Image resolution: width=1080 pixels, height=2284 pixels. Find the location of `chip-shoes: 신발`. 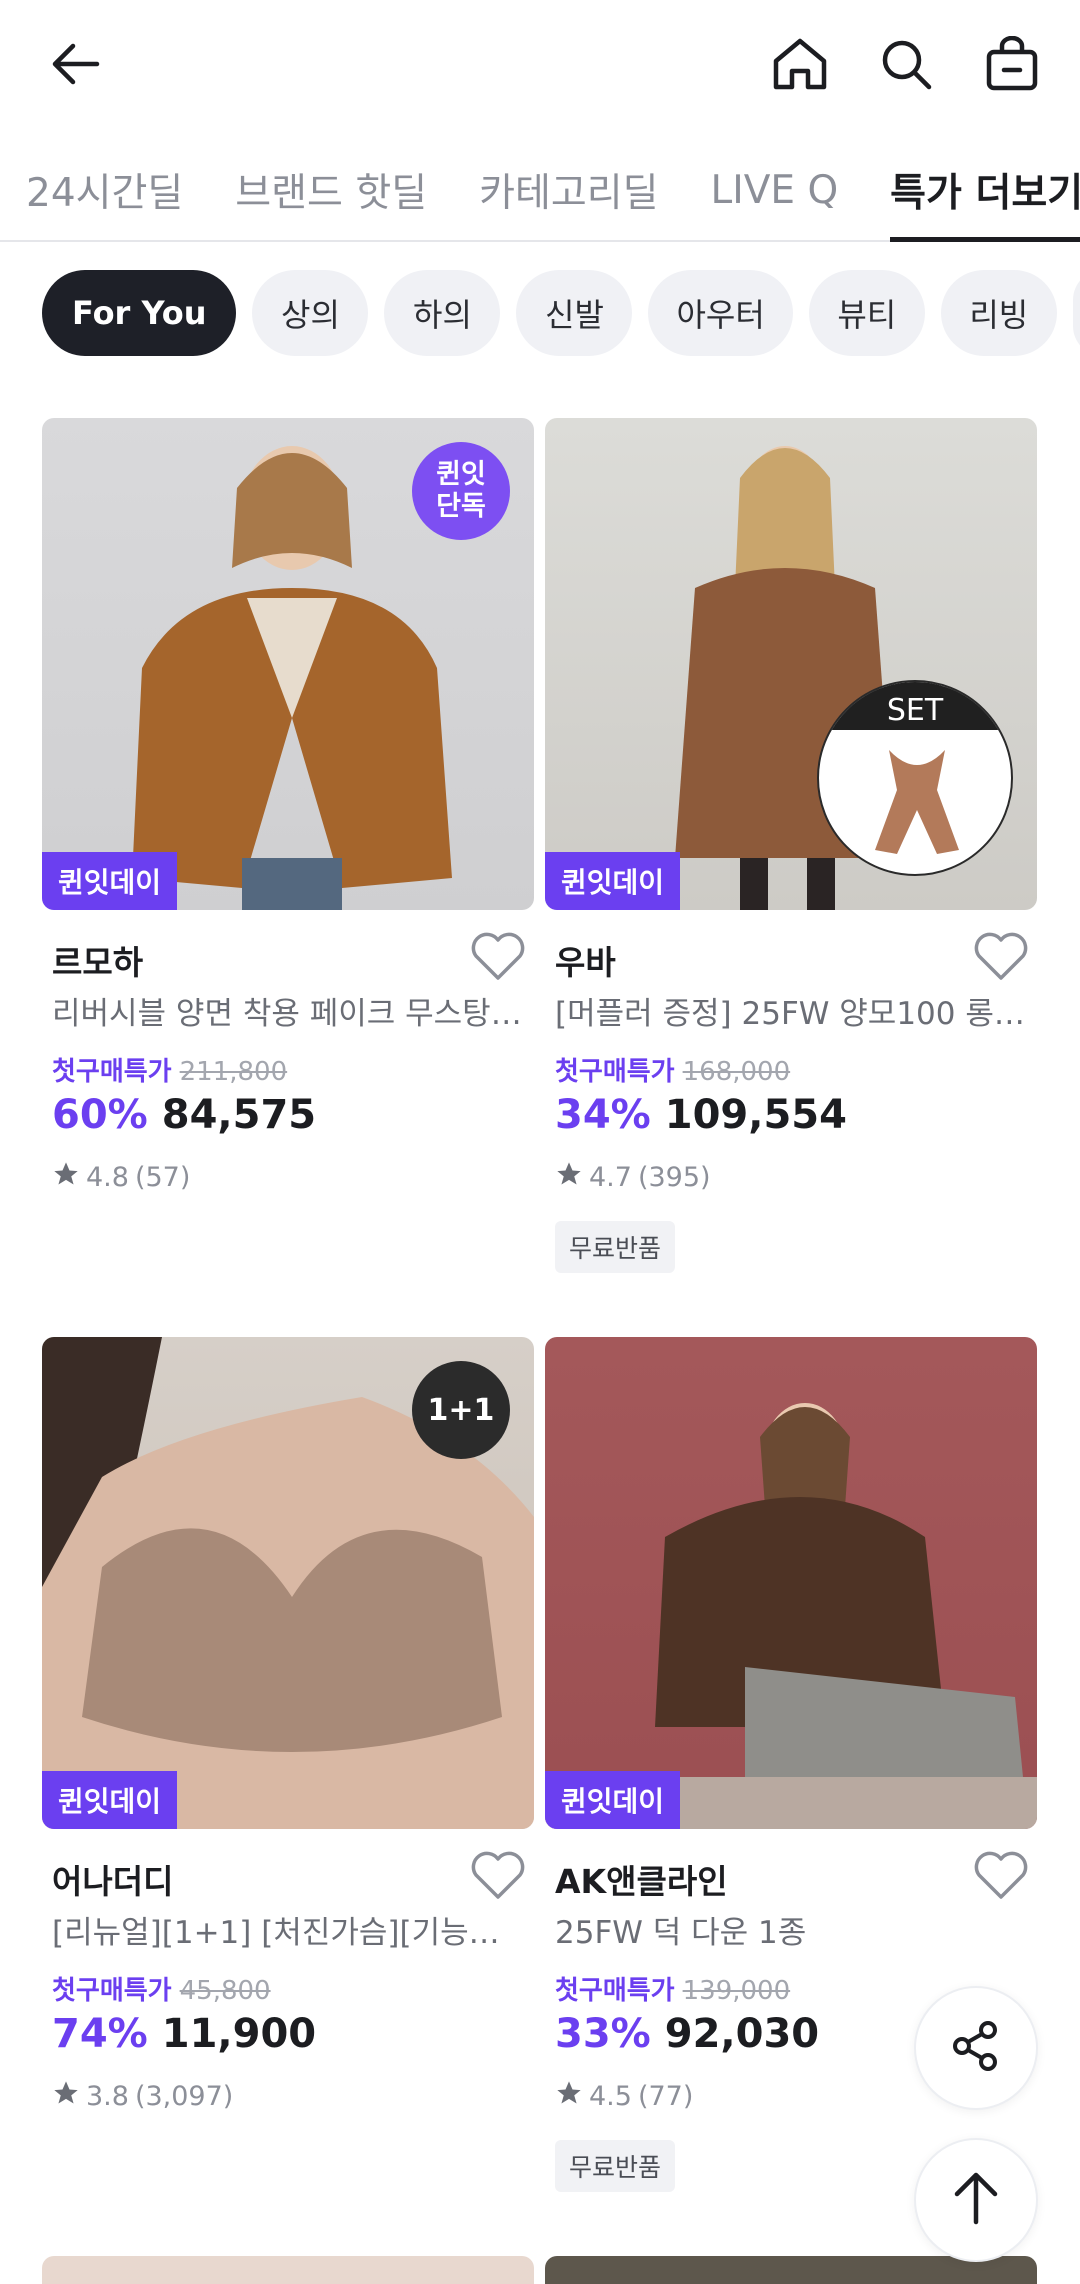

chip-shoes: 신발 is located at coordinates (574, 313).